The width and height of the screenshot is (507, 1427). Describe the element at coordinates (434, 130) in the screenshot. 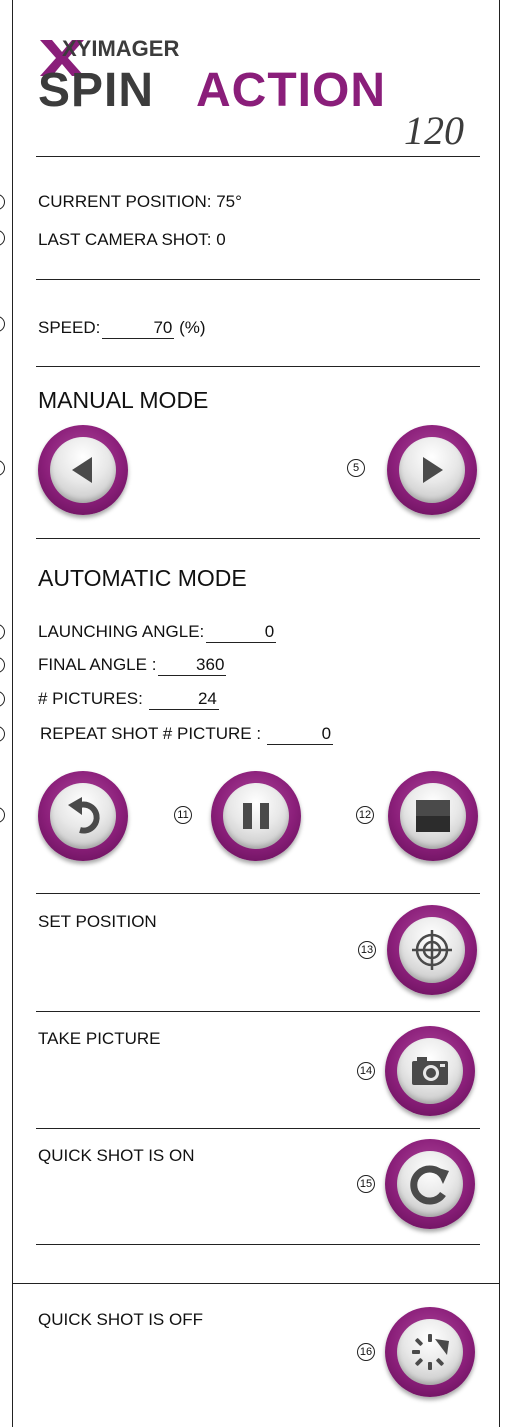

I see `model-number: 120` at that location.